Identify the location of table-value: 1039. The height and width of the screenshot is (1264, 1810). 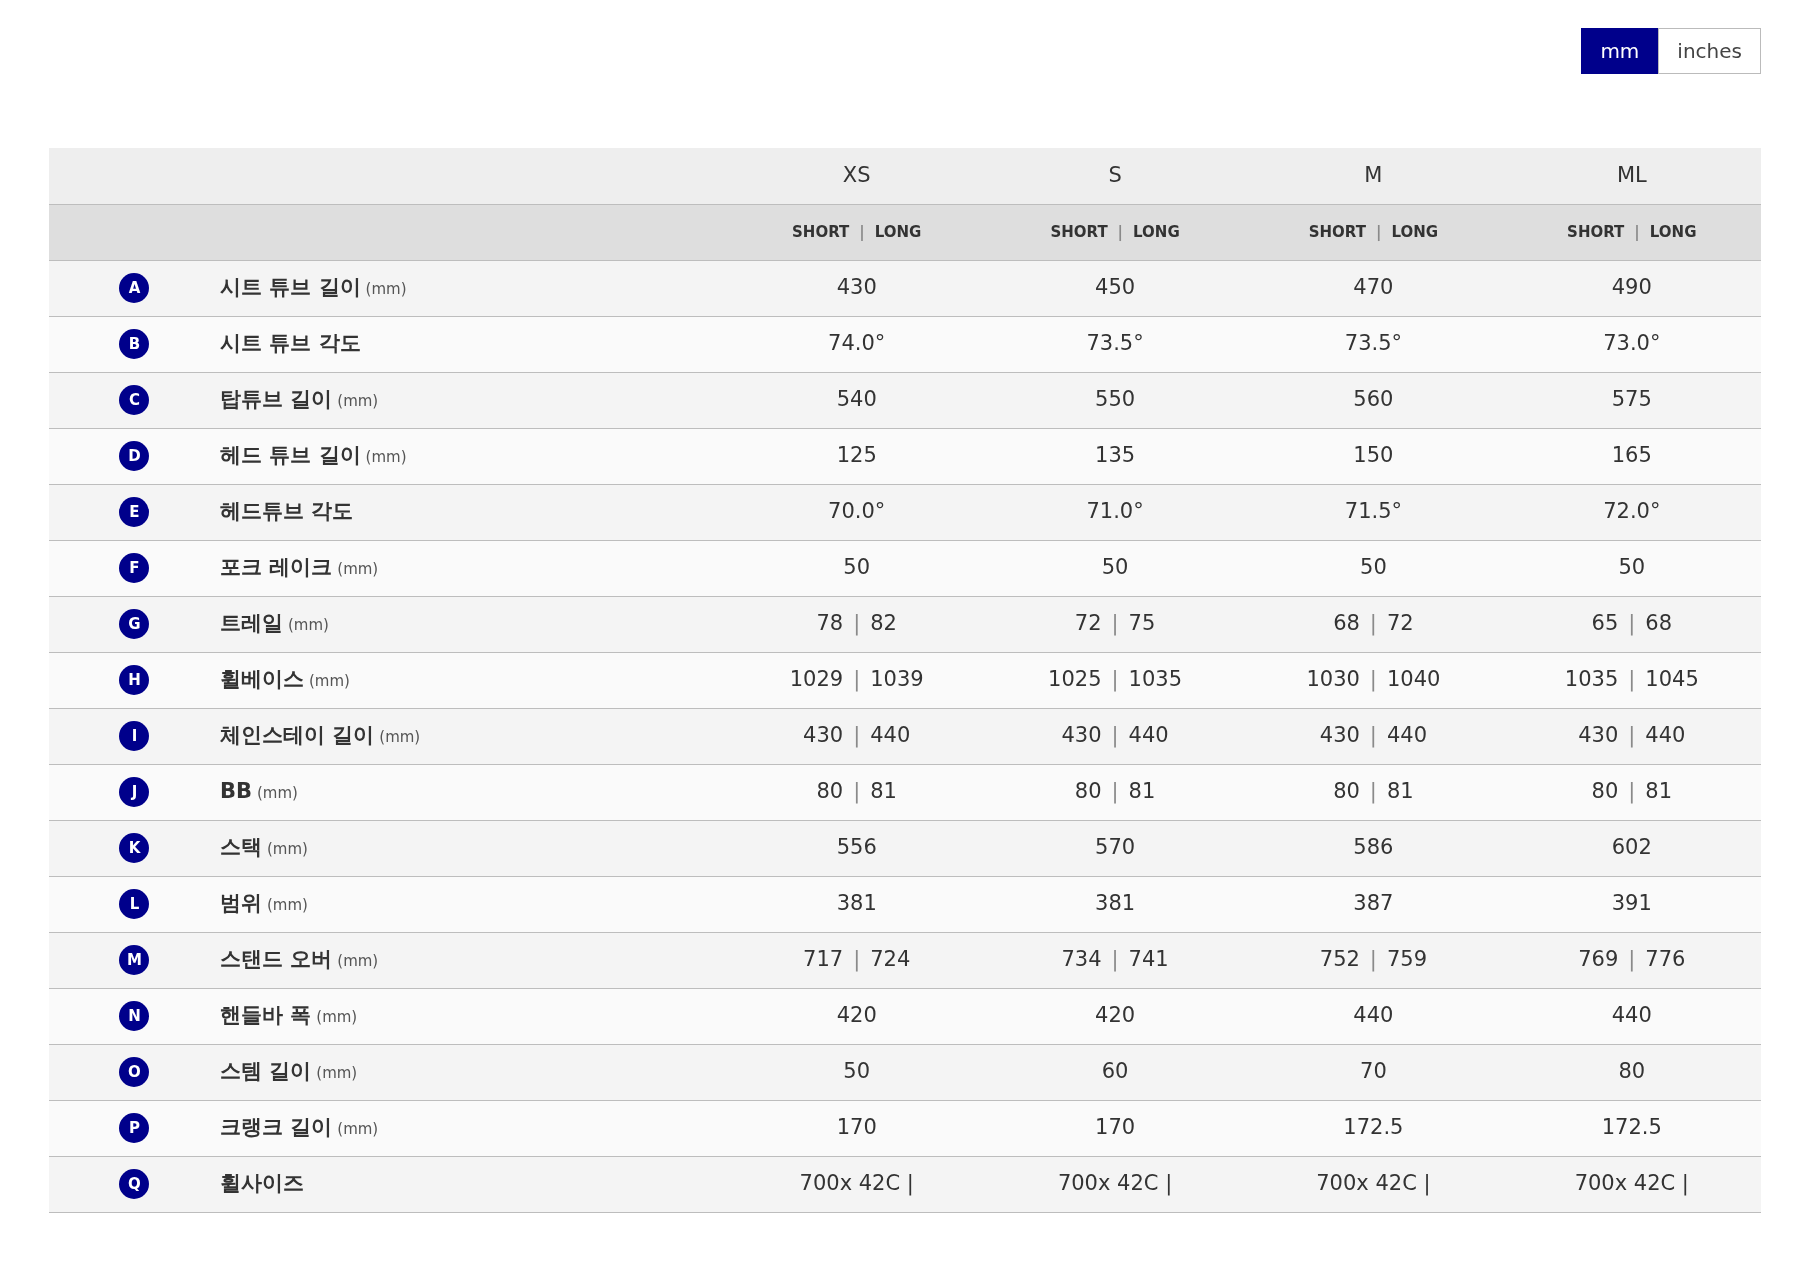
(897, 680).